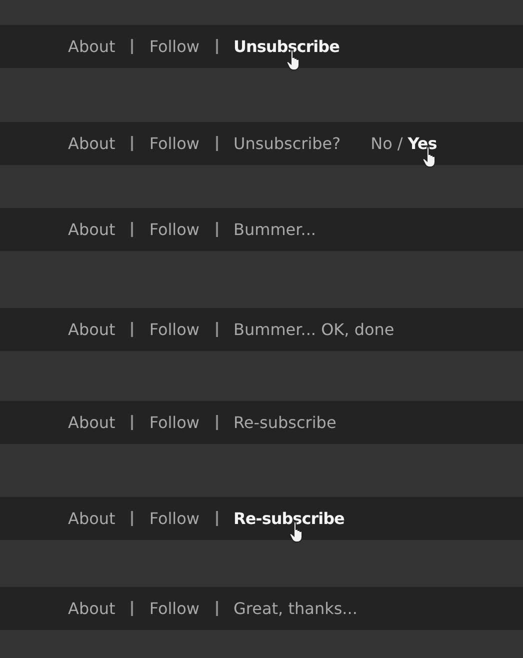  What do you see at coordinates (287, 143) in the screenshot?
I see `nav-link: Unsubscribe?` at bounding box center [287, 143].